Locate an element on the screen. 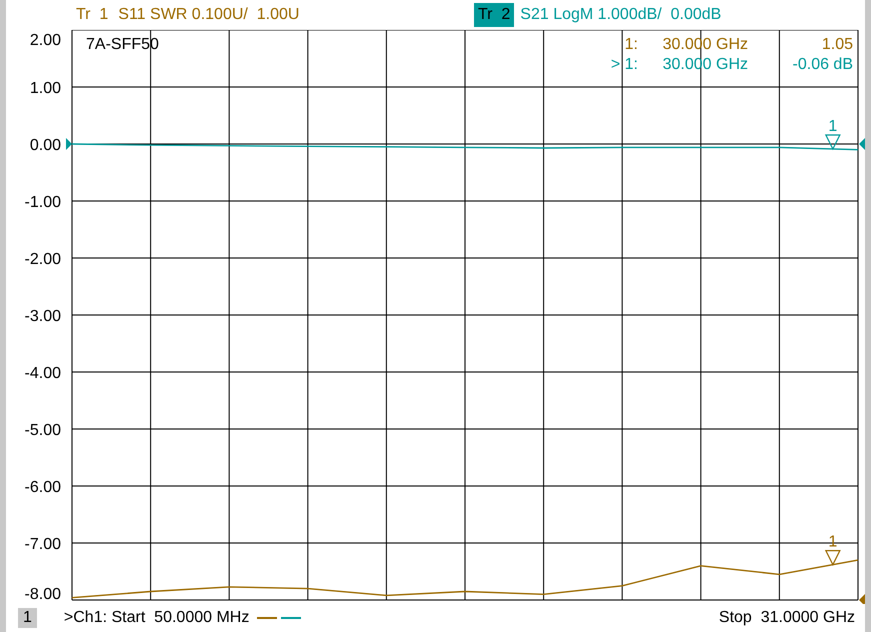  y-tick-label: -2.00 is located at coordinates (42, 259).